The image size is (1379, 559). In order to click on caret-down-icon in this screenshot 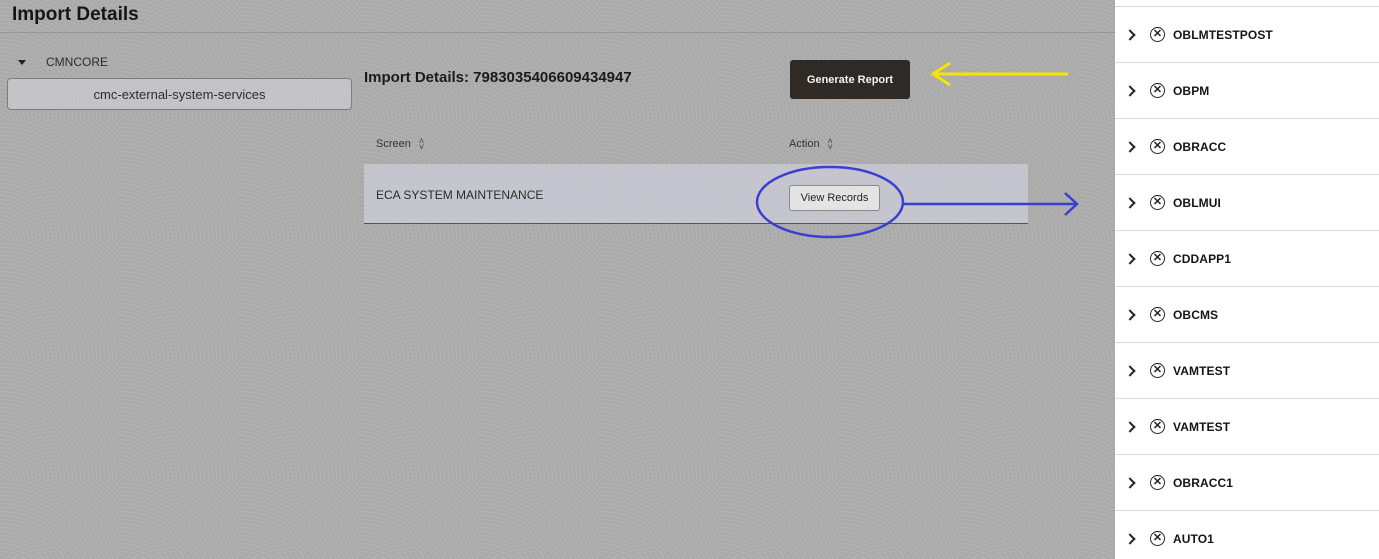, I will do `click(22, 62)`.